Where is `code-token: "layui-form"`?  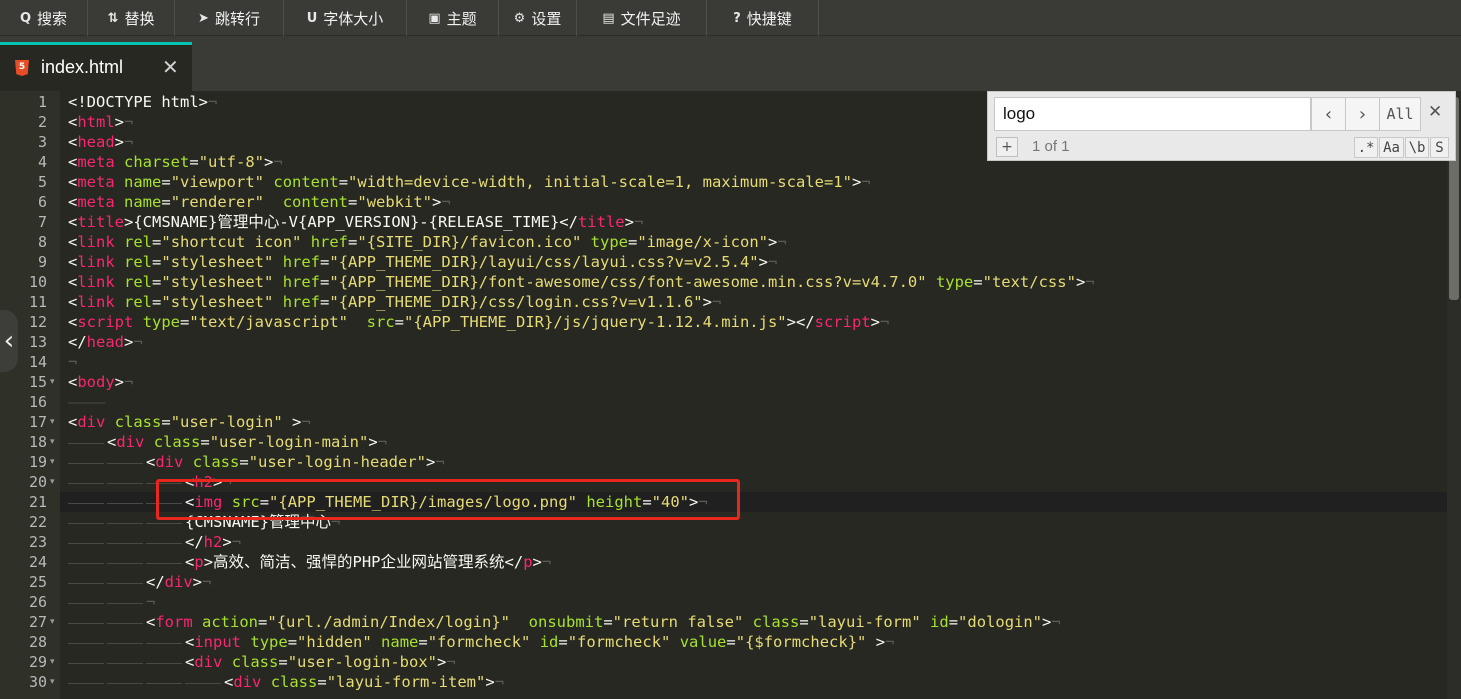 code-token: "layui-form" is located at coordinates (864, 622).